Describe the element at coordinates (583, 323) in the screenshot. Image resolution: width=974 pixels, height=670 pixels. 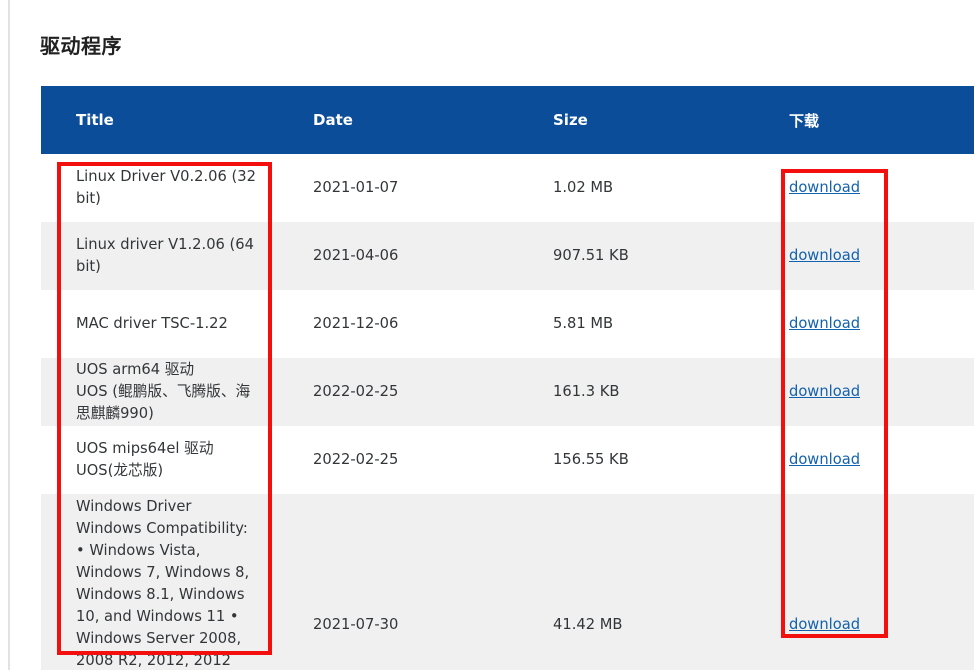
I see `size-cell: 5.81 MB` at that location.